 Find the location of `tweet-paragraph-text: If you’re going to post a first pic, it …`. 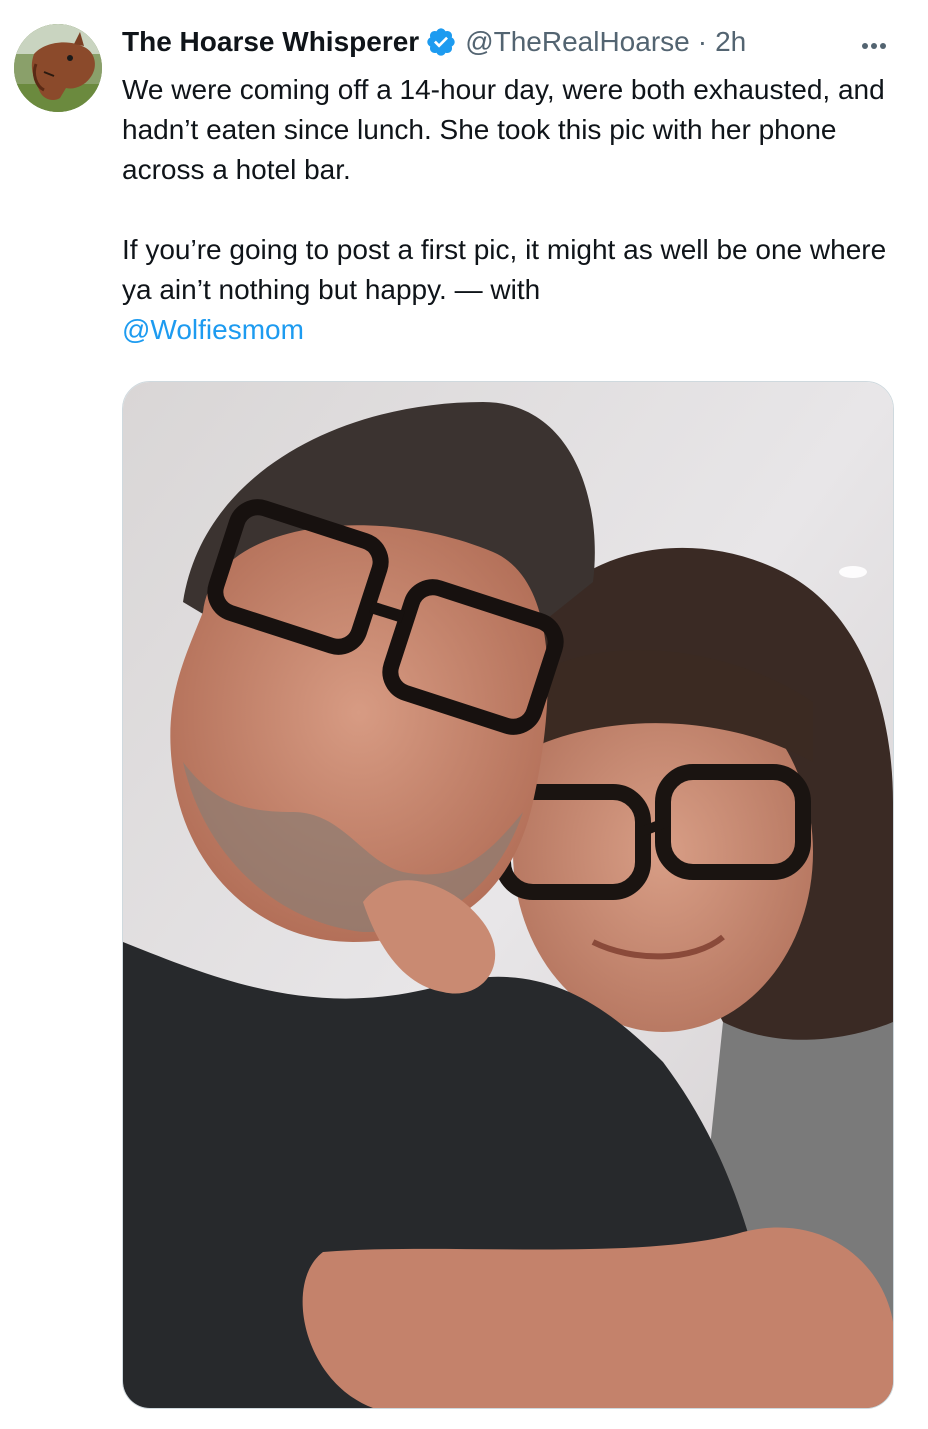

tweet-paragraph-text: If you’re going to post a first pic, it … is located at coordinates (504, 269).